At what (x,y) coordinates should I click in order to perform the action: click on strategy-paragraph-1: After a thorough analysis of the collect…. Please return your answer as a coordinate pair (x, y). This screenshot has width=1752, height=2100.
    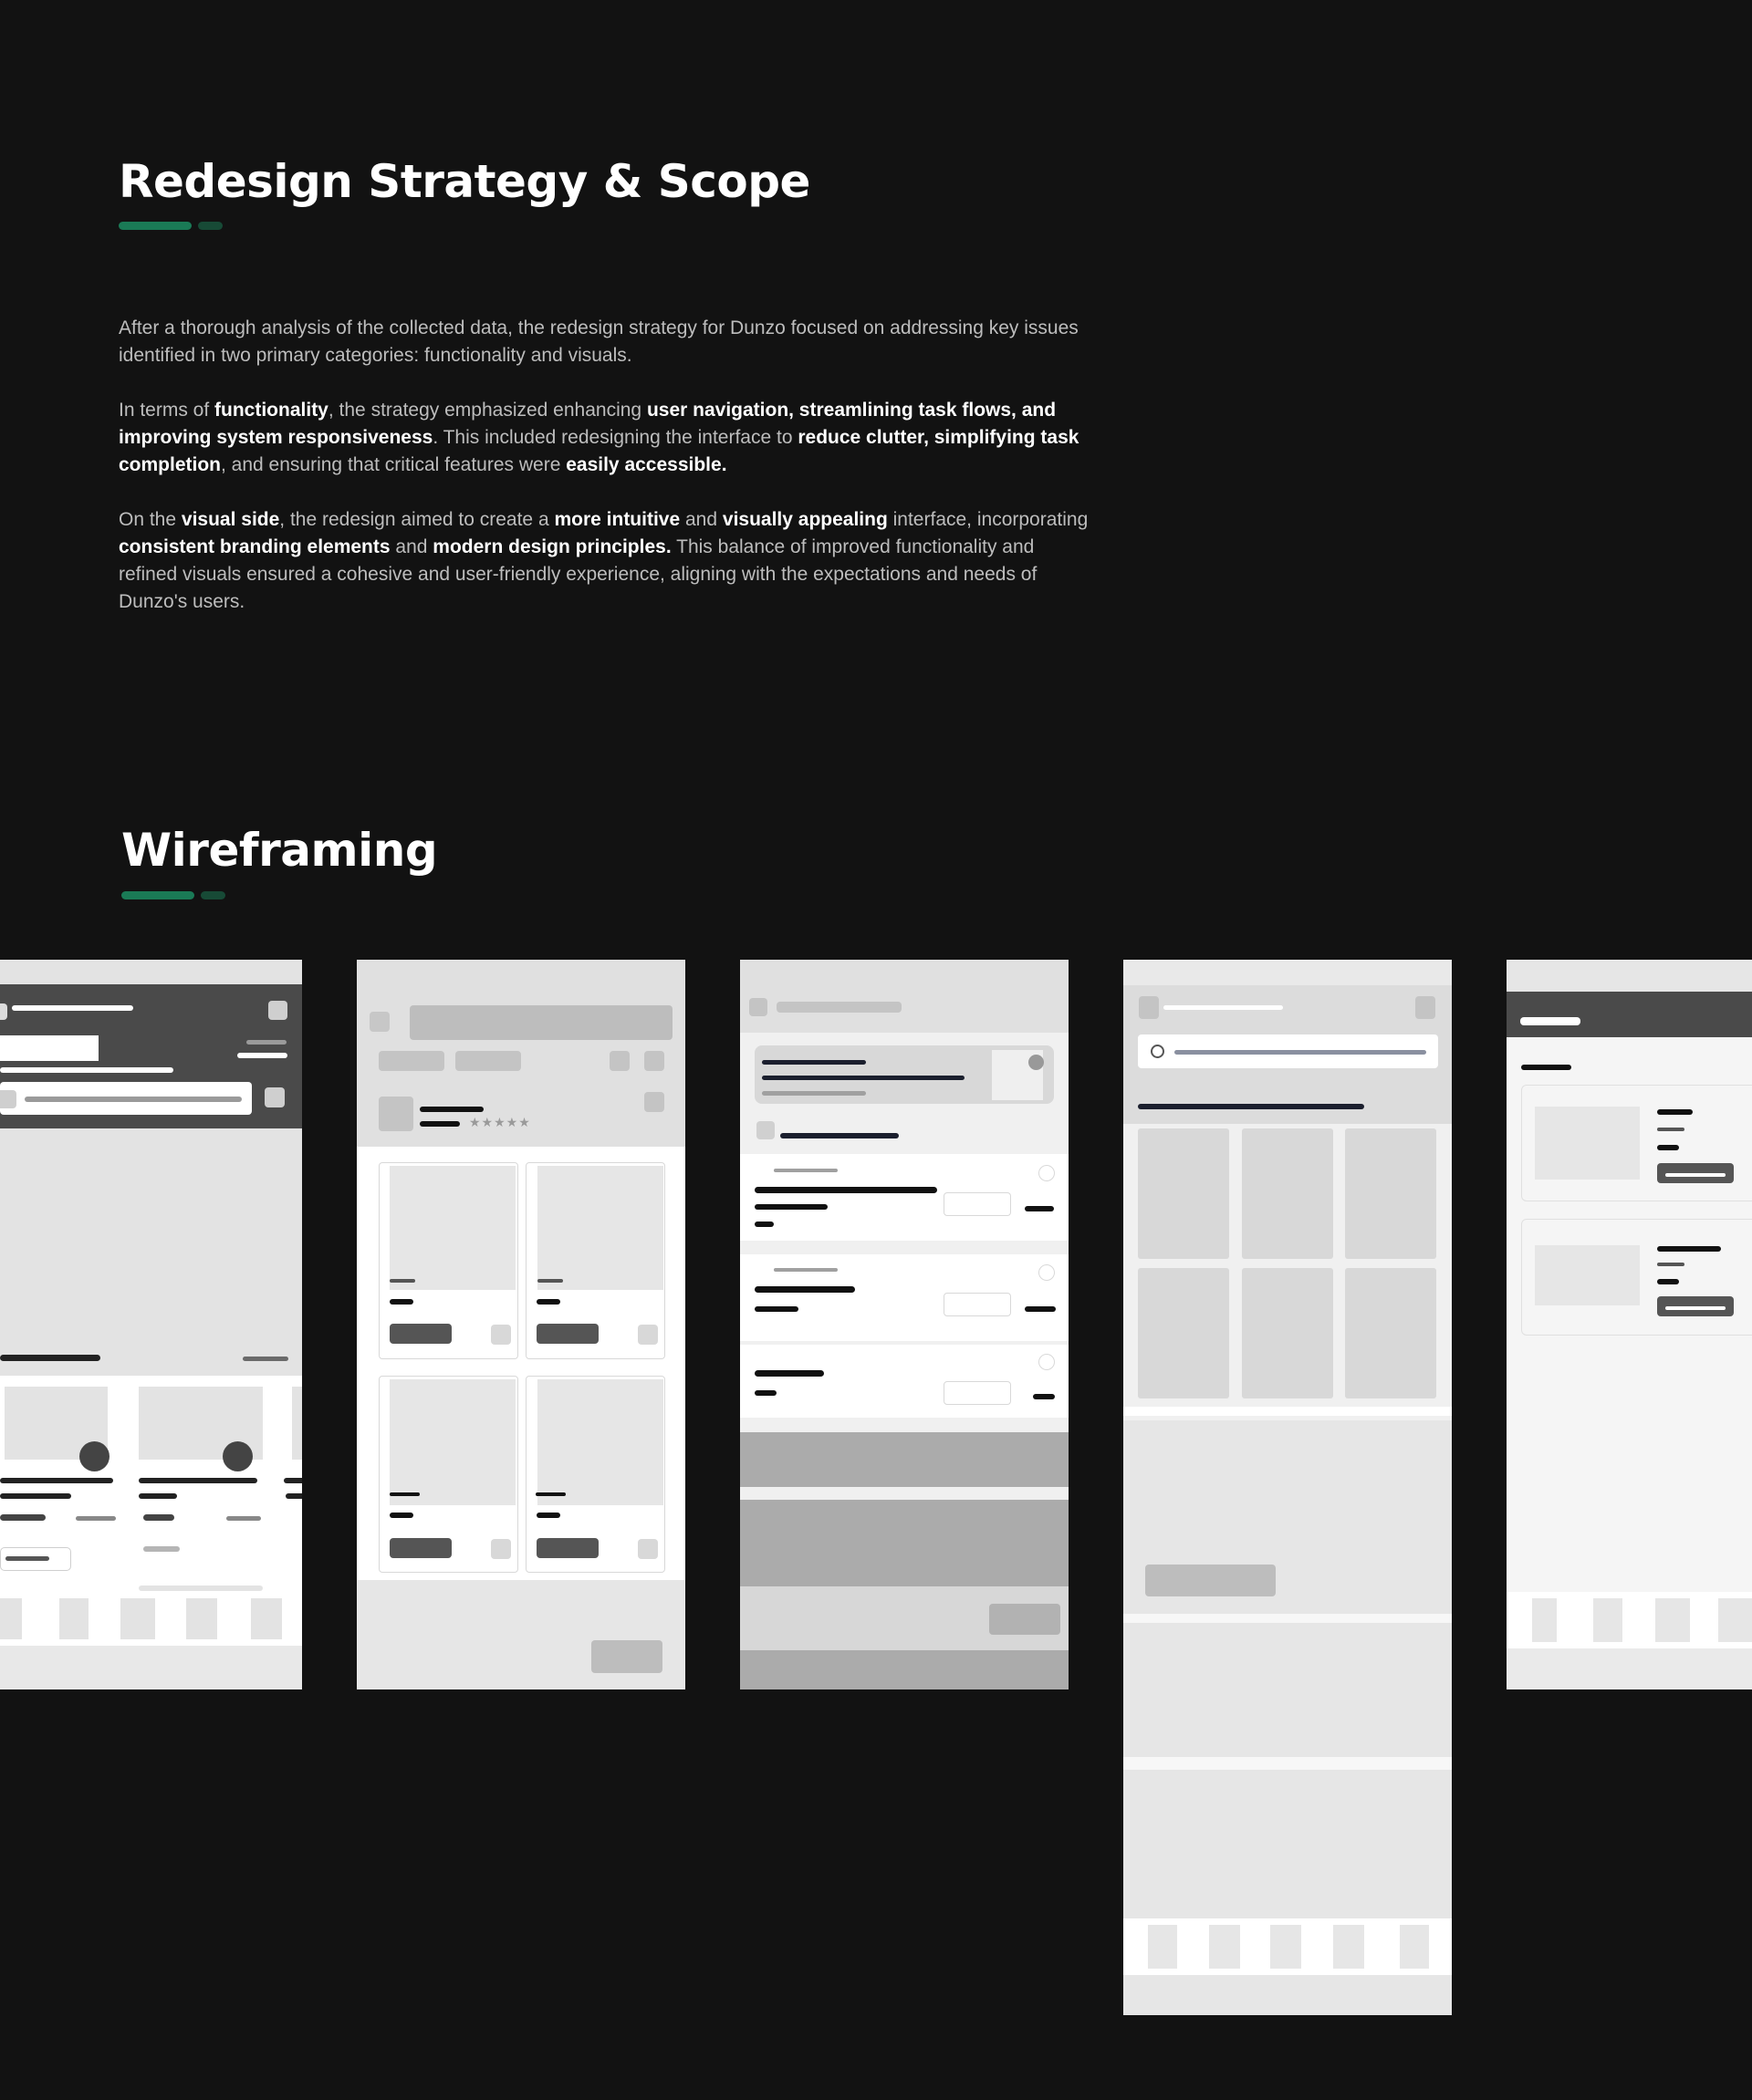
    Looking at the image, I should click on (599, 341).